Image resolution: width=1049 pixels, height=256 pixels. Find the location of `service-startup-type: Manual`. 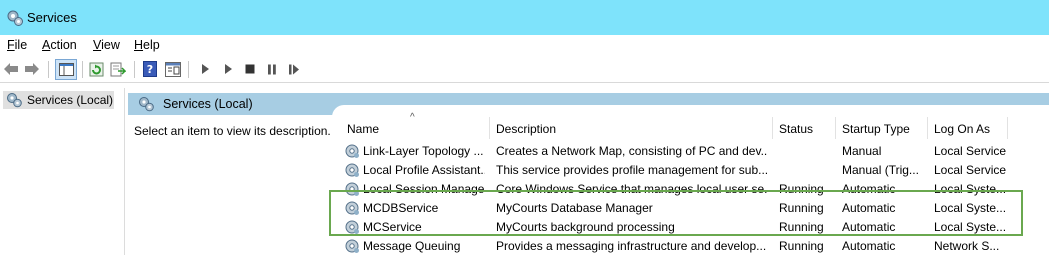

service-startup-type: Manual is located at coordinates (862, 151).